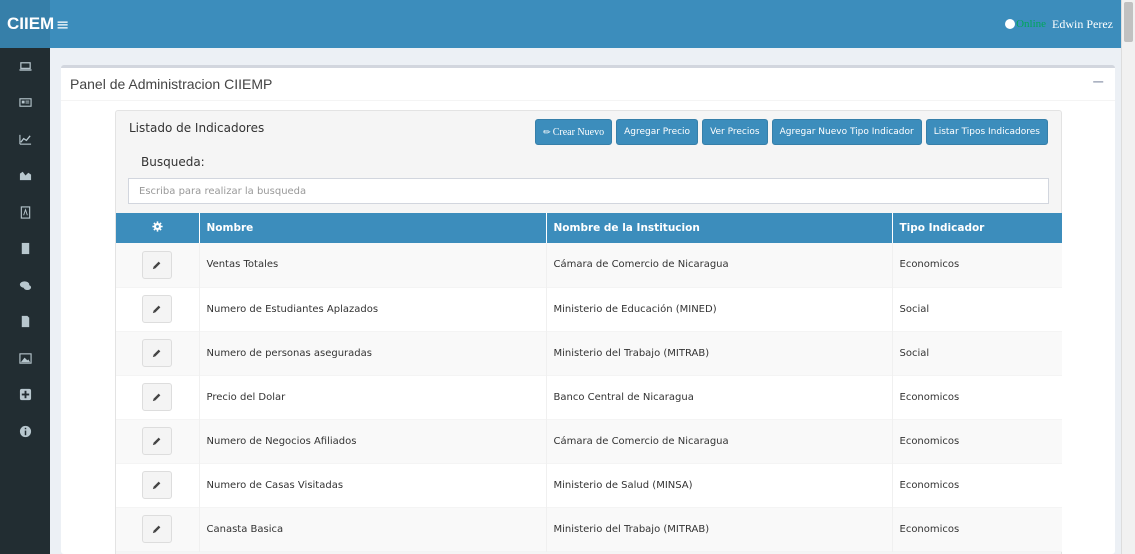 The image size is (1135, 554). Describe the element at coordinates (560, 24) in the screenshot. I see `top-navbar: CIIEM ≡ Online Edwin Perez` at that location.